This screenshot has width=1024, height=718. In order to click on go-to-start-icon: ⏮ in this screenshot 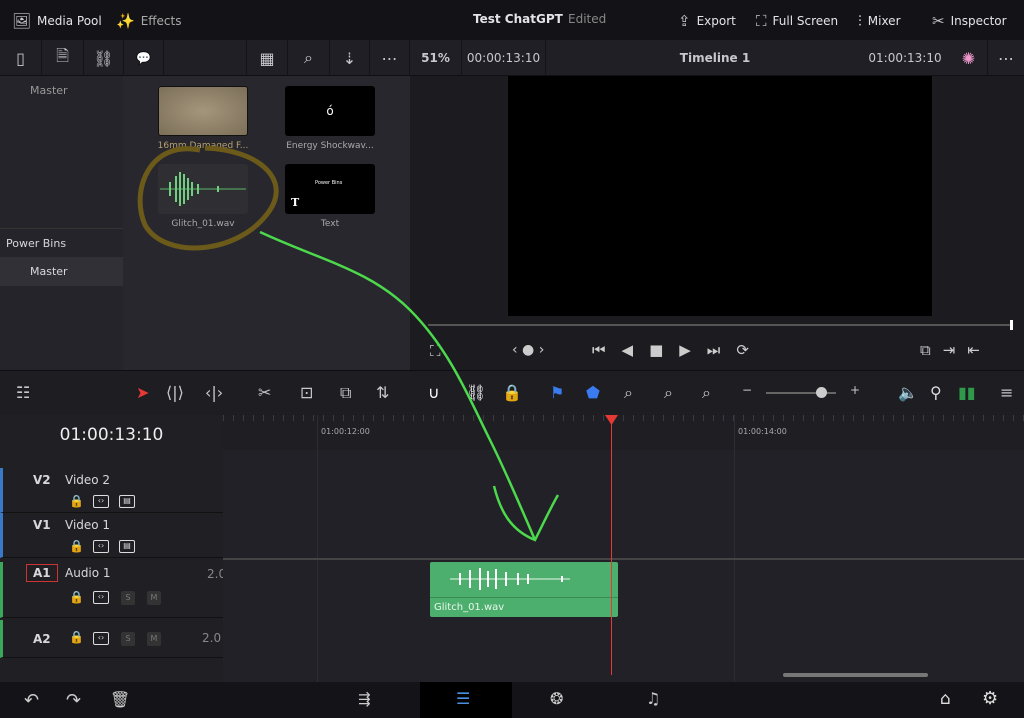, I will do `click(607, 350)`.